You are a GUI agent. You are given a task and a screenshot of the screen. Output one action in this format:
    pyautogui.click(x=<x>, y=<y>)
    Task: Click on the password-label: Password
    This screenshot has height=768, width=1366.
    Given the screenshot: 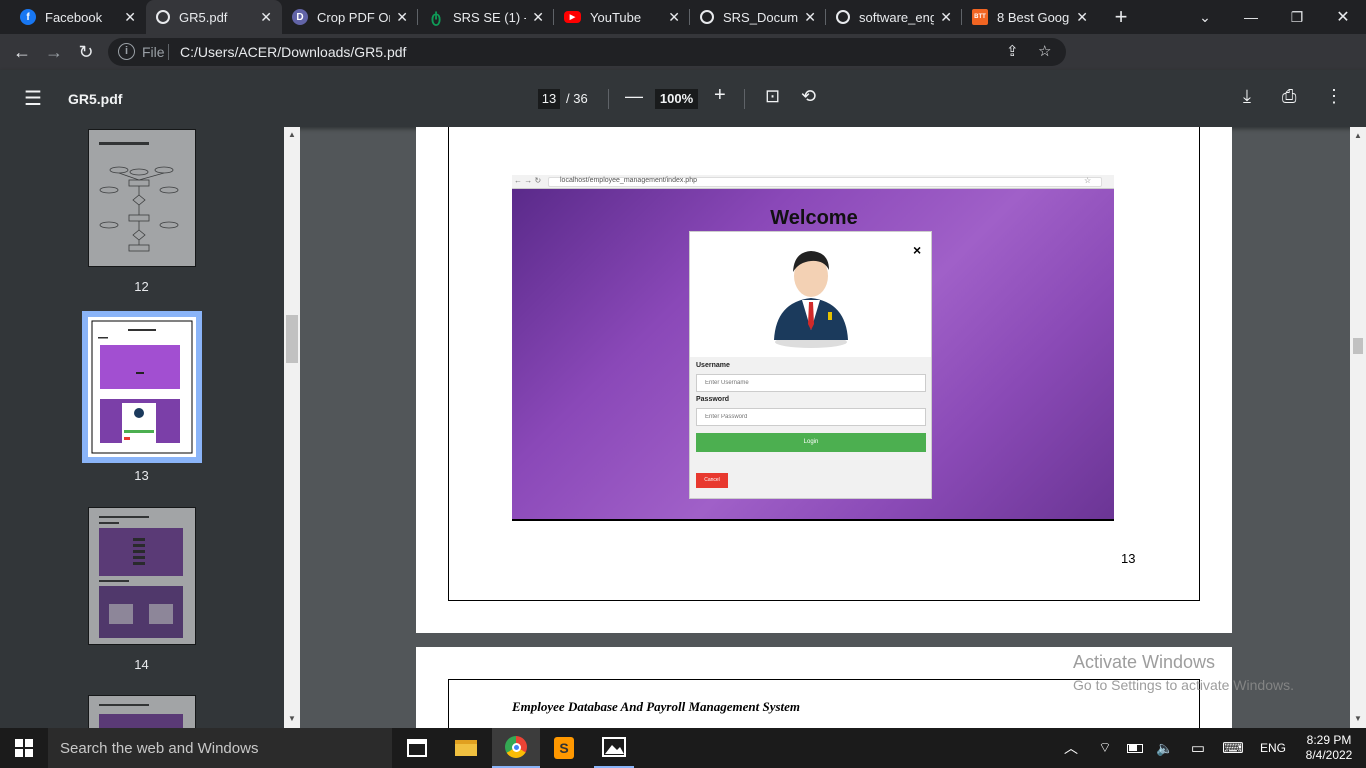 What is the action you would take?
    pyautogui.click(x=713, y=399)
    